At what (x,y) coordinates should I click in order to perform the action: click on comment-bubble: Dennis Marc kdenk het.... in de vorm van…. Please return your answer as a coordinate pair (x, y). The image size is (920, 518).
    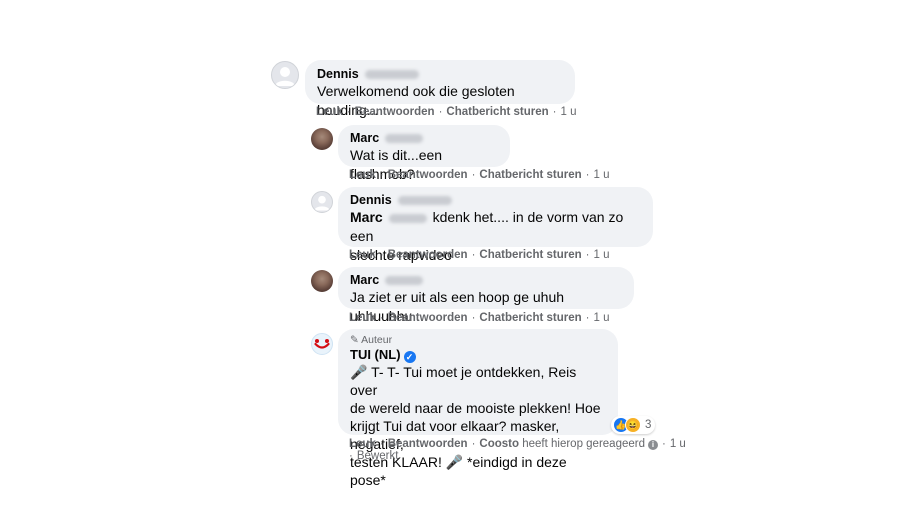
    Looking at the image, I should click on (495, 225).